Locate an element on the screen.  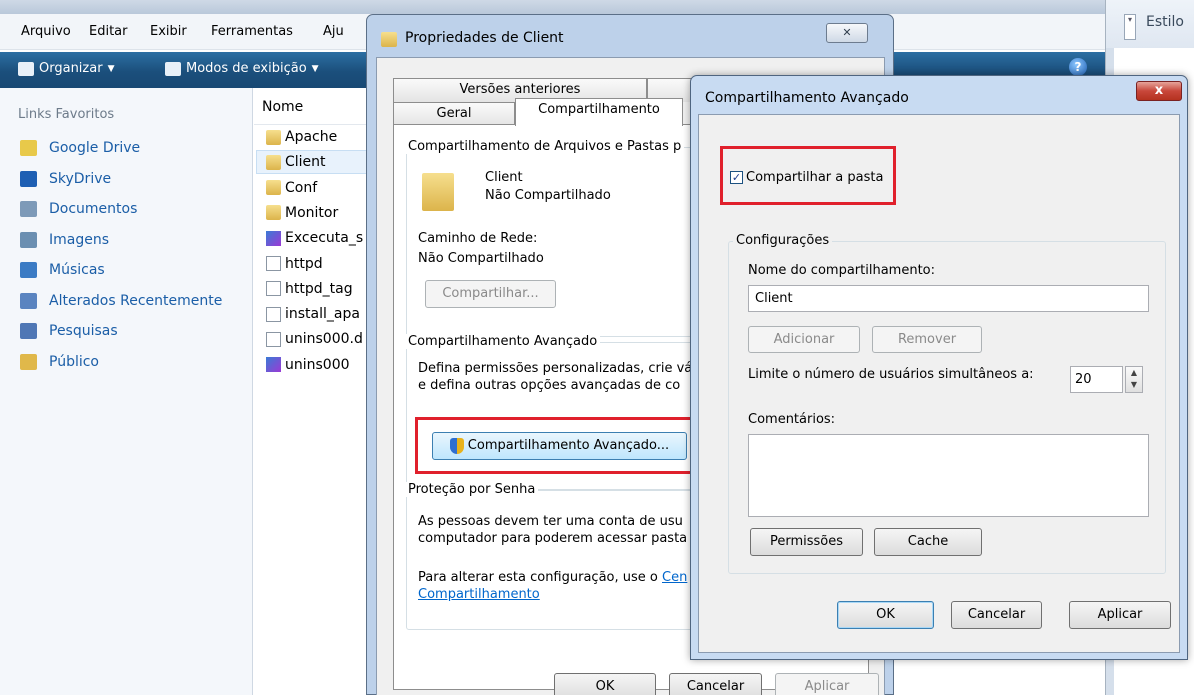
add-button: Adicionar is located at coordinates (804, 339).